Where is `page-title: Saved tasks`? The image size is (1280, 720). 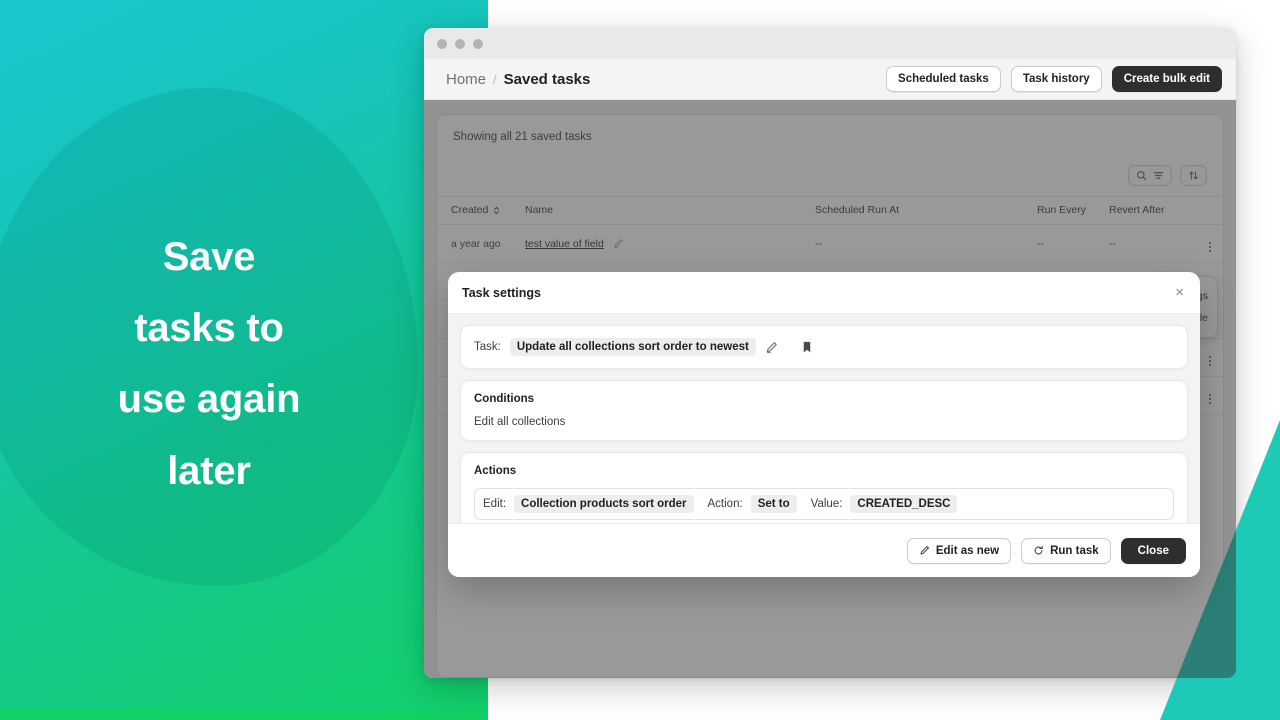
page-title: Saved tasks is located at coordinates (547, 79).